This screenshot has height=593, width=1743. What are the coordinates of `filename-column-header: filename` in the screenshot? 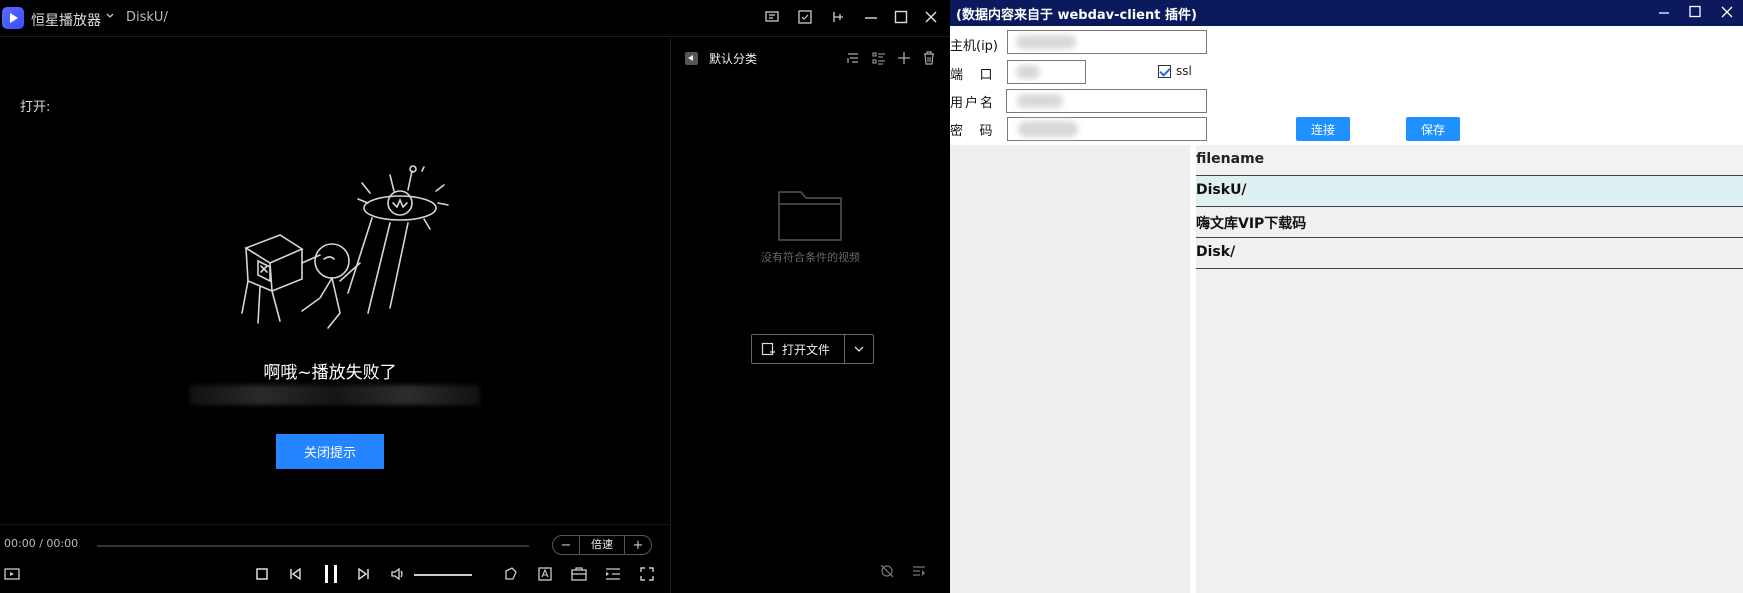 It's located at (1469, 160).